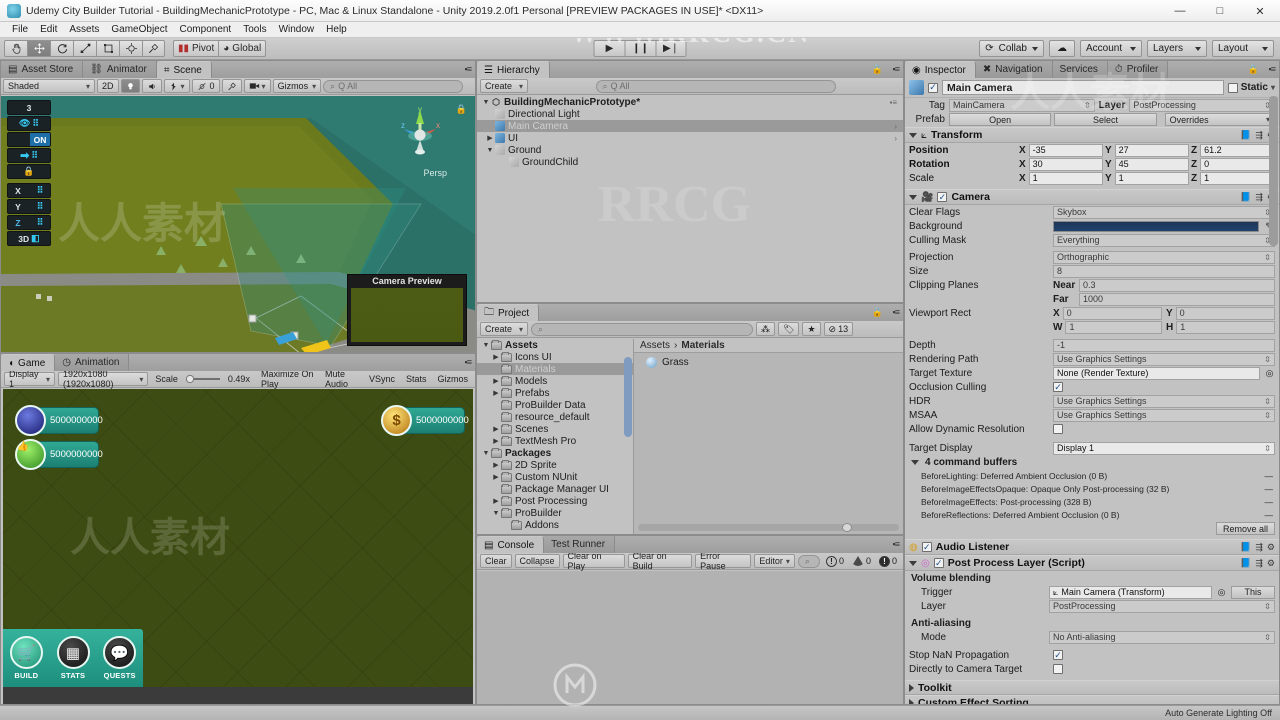  What do you see at coordinates (1151, 164) in the screenshot?
I see `rotation-y-input: 45` at bounding box center [1151, 164].